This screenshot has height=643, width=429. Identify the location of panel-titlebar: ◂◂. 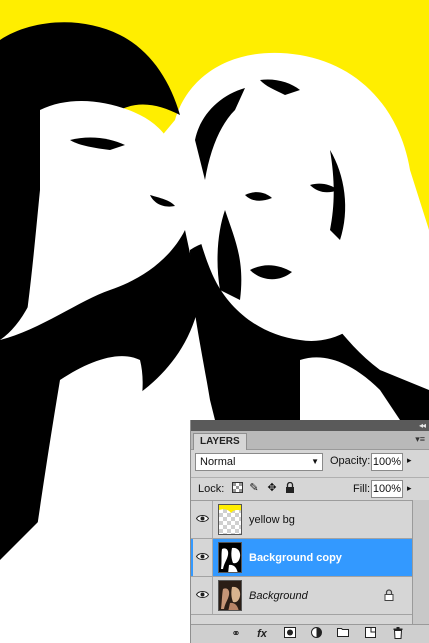
(310, 425).